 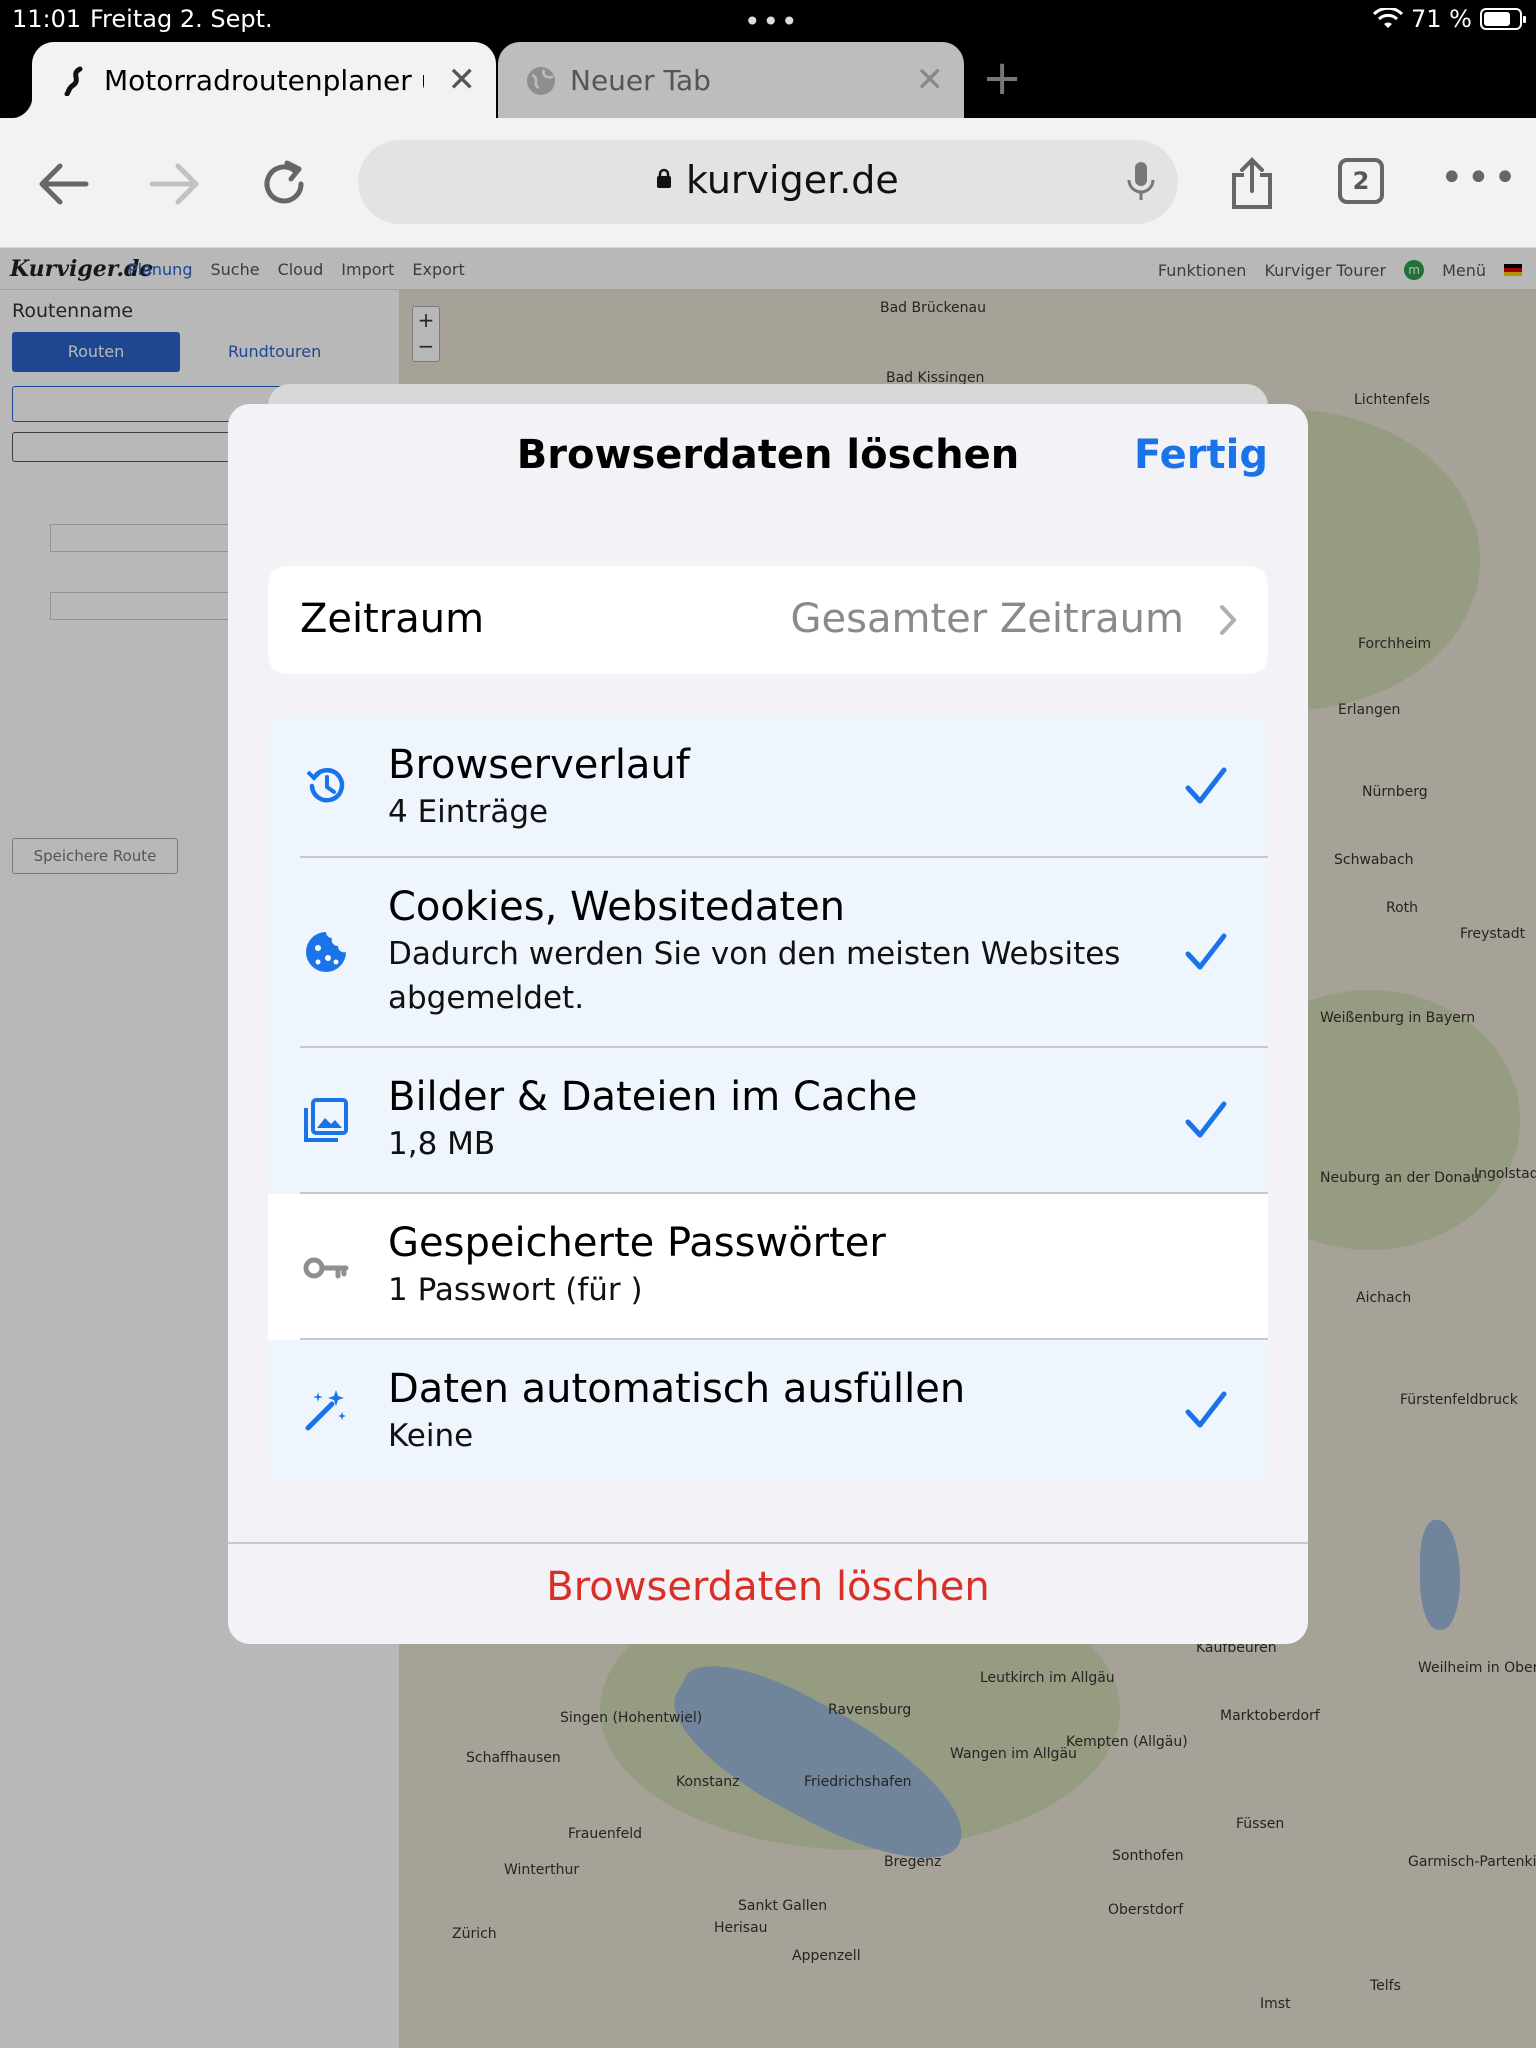 I want to click on cookie-icon, so click(x=326, y=952).